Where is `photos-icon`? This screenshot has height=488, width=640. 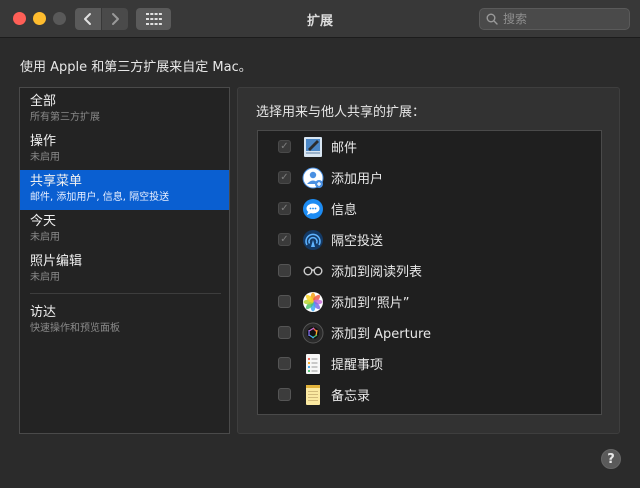 photos-icon is located at coordinates (313, 301).